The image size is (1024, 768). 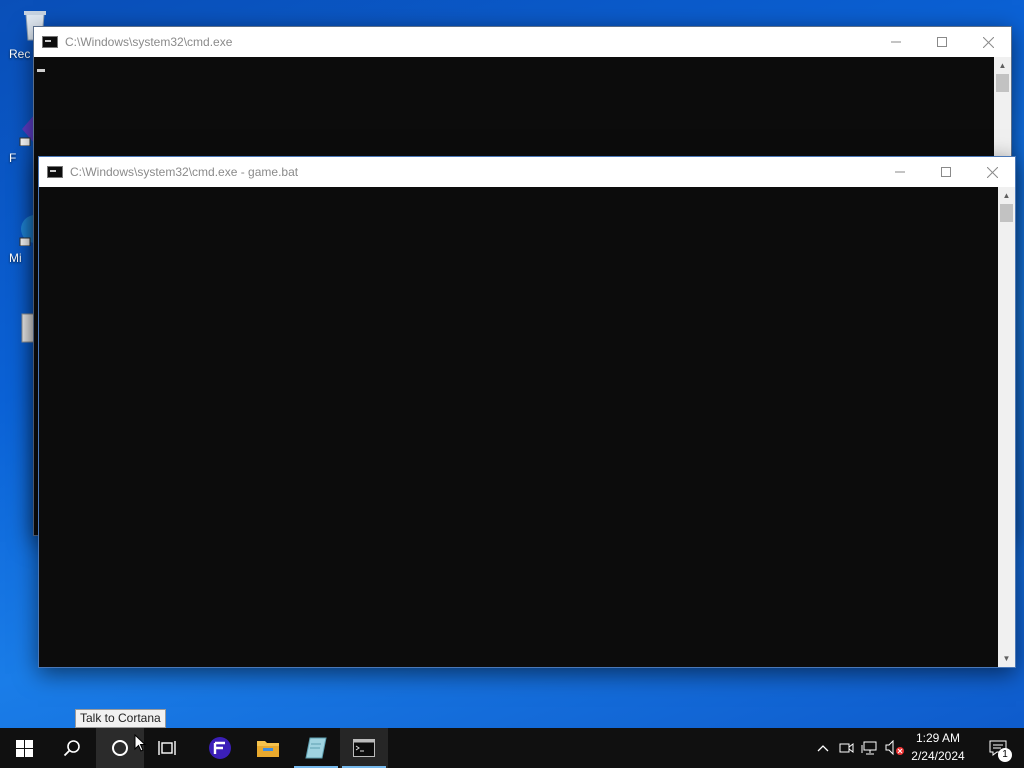 I want to click on tray-volume, so click(x=895, y=748).